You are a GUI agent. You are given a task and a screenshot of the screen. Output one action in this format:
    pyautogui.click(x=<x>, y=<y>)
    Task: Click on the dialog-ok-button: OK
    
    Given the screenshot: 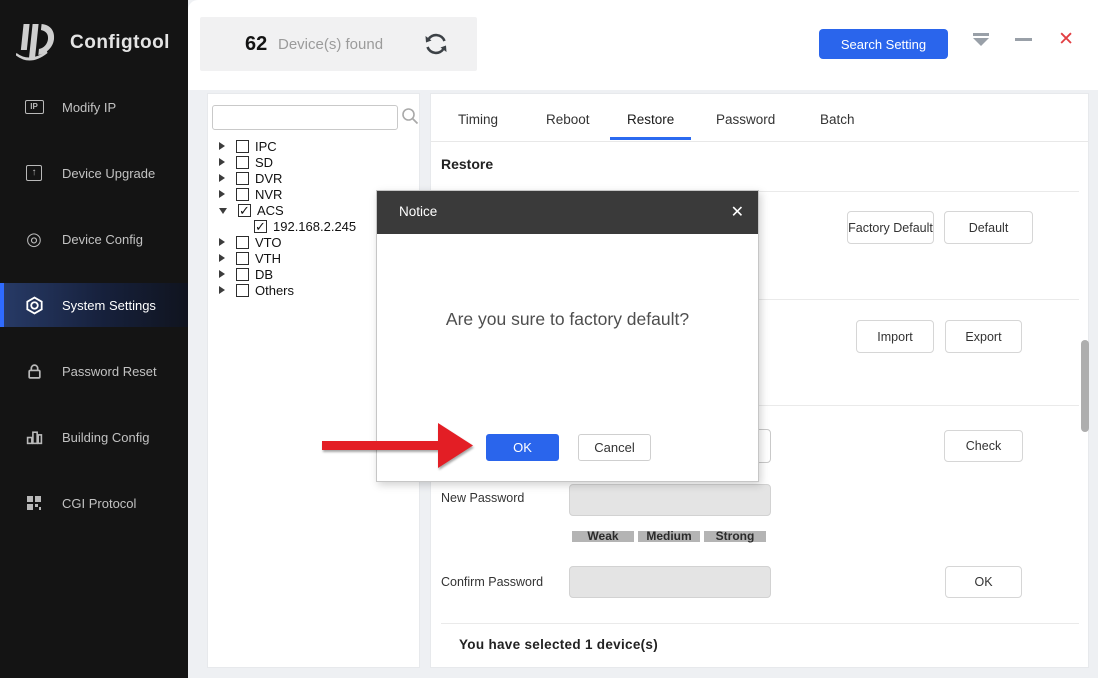 What is the action you would take?
    pyautogui.click(x=522, y=447)
    